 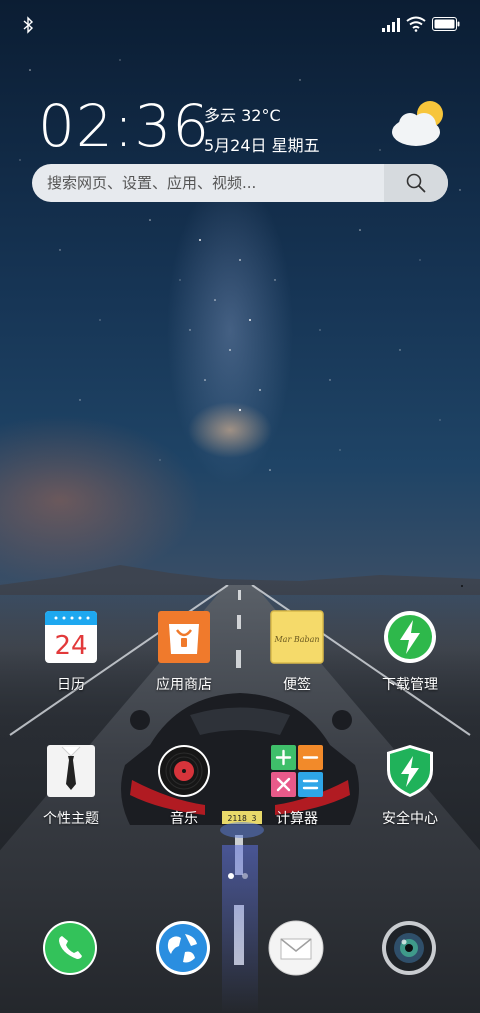 I want to click on app-label: 个性主题, so click(x=71, y=819).